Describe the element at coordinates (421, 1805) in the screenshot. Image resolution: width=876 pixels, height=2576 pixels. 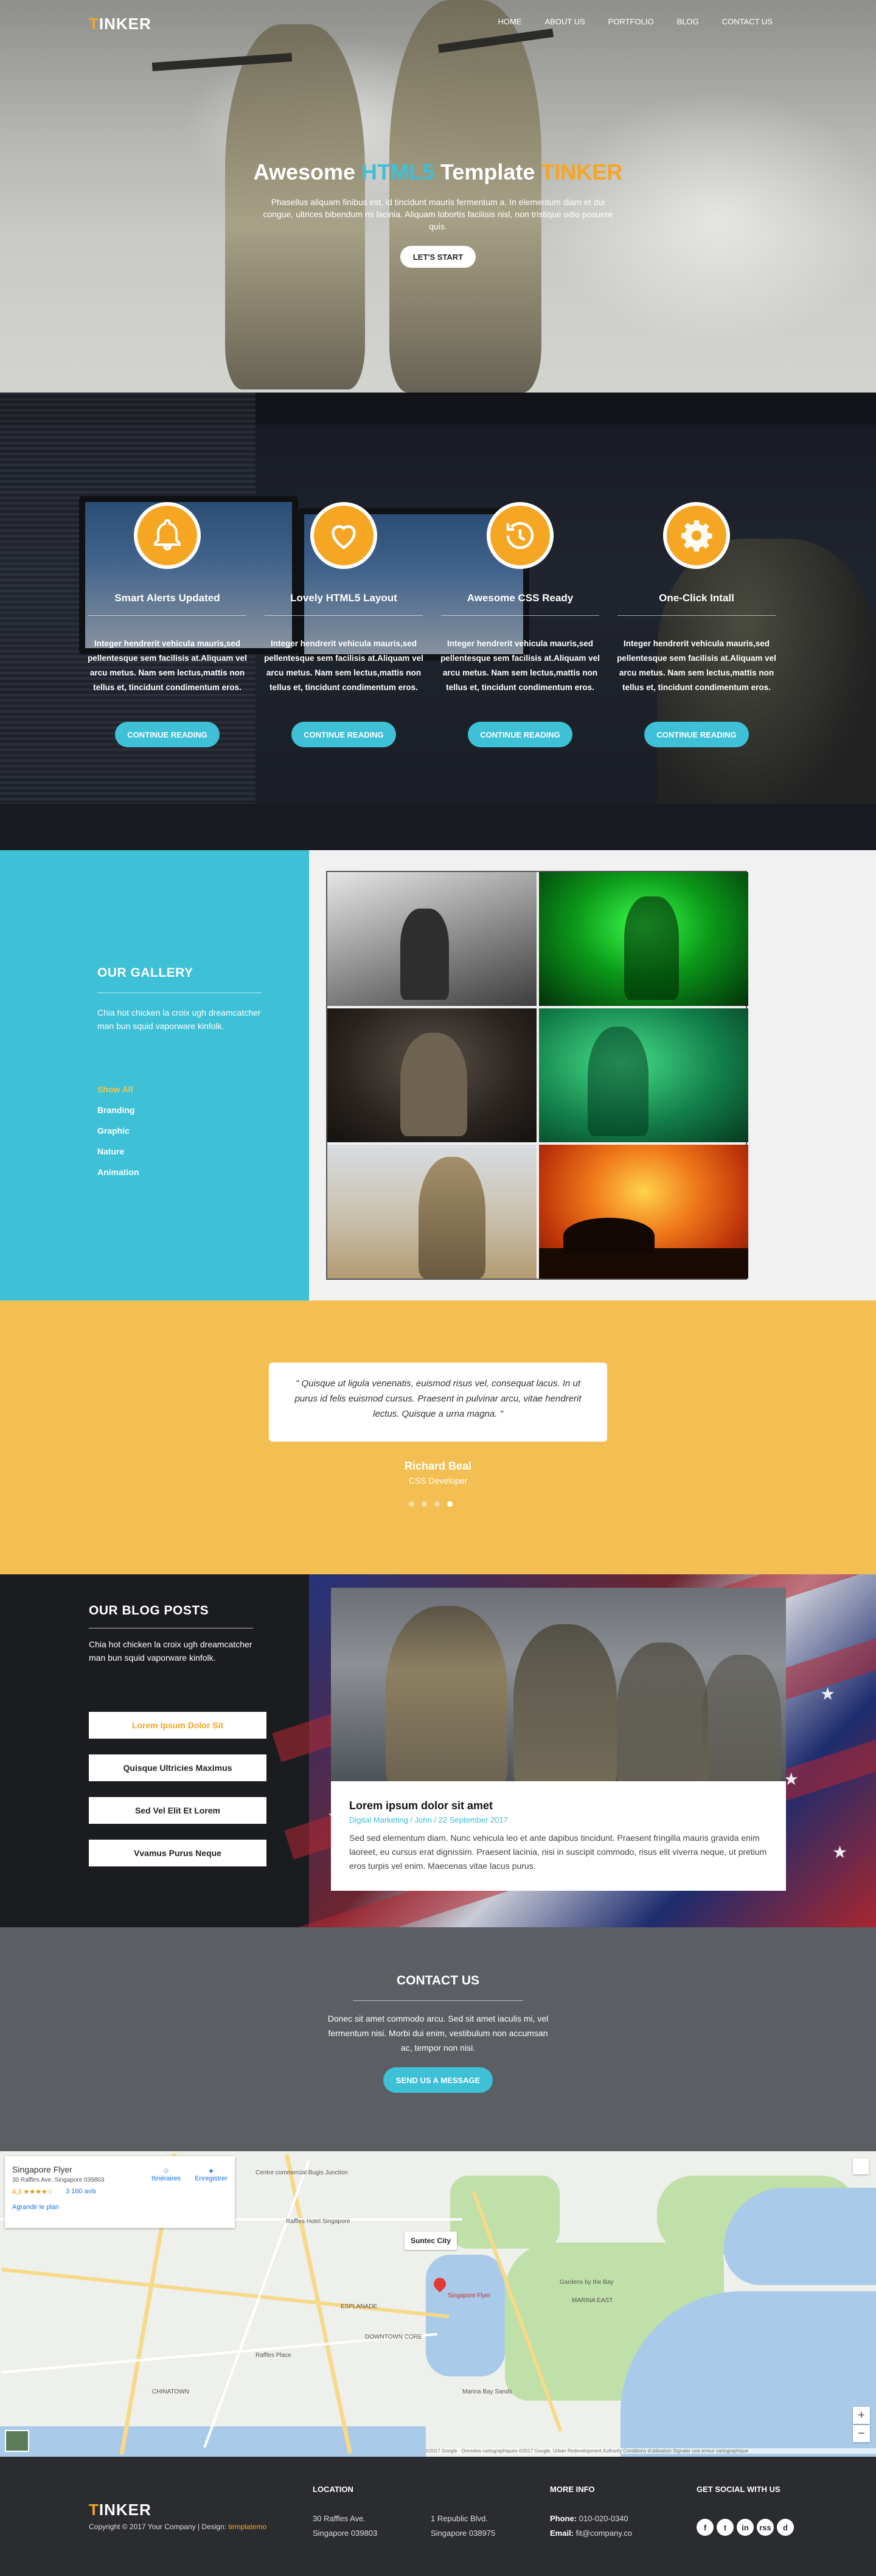
I see `blog-post-title: Lorem ipsum dolor sit amet` at that location.